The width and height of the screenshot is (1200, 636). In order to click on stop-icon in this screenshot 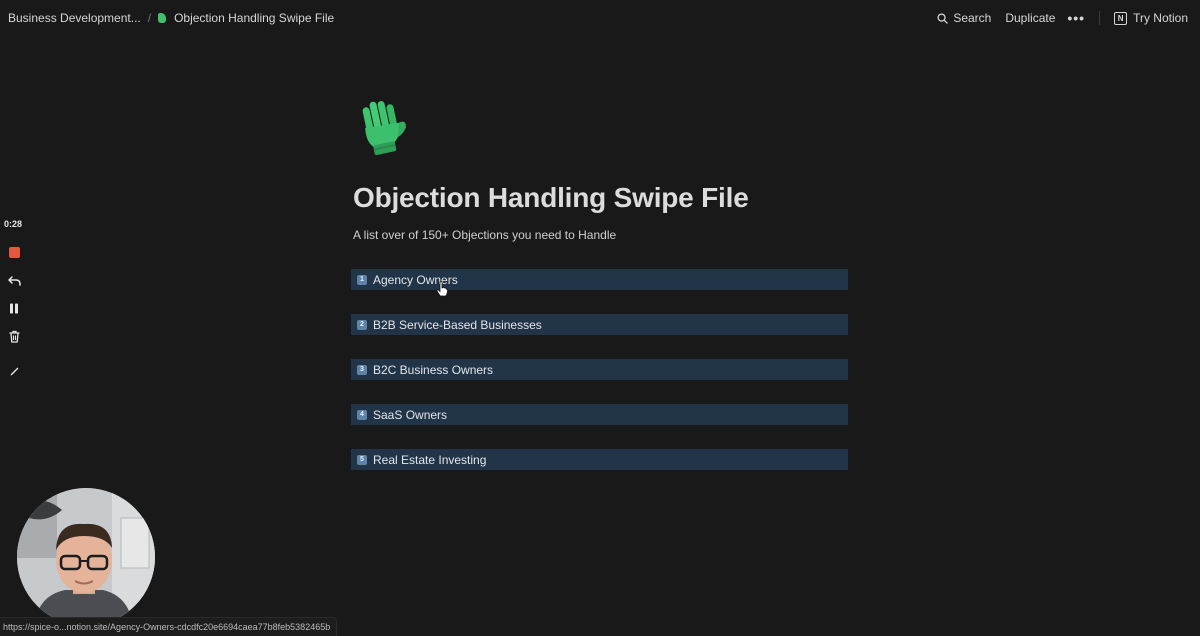, I will do `click(14, 252)`.